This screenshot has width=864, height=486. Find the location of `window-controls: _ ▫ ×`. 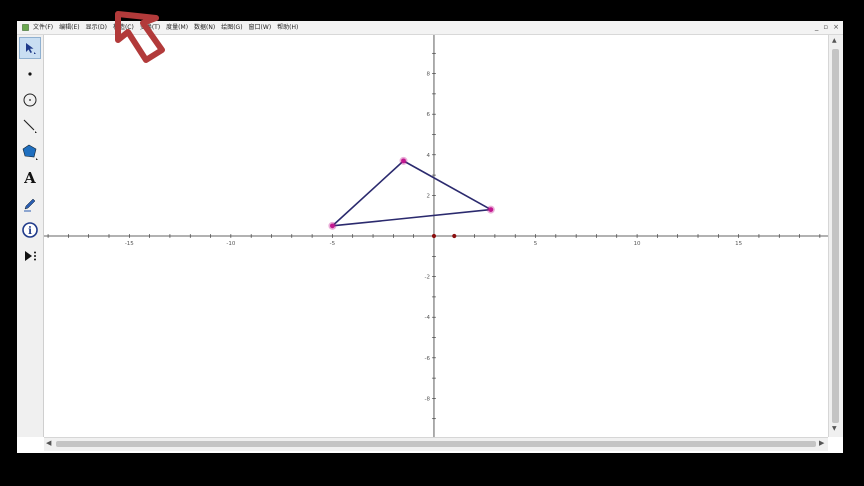

window-controls: _ ▫ × is located at coordinates (827, 27).